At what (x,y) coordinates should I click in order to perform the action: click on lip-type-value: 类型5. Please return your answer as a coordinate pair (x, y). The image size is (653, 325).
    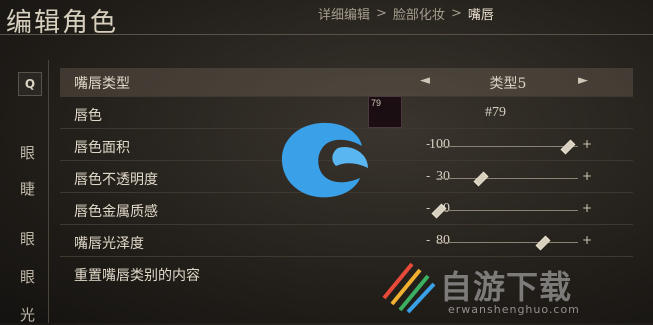
    Looking at the image, I should click on (508, 84).